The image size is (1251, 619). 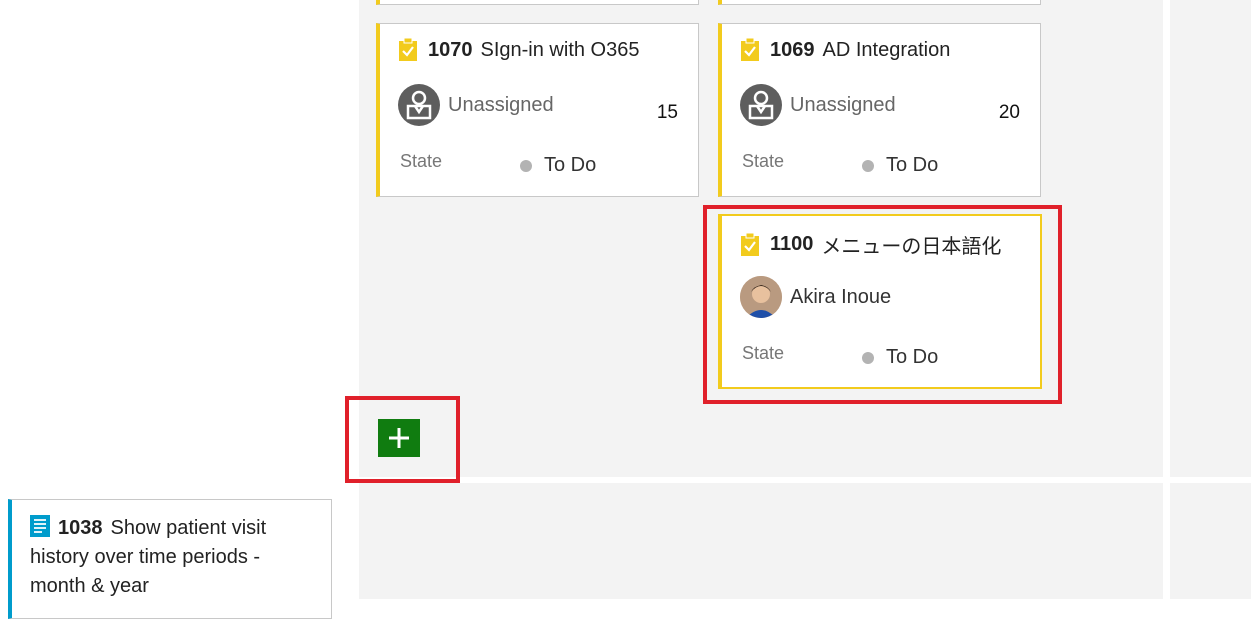 I want to click on card-title-row: 1070 SIgn-in with O365, so click(x=518, y=50).